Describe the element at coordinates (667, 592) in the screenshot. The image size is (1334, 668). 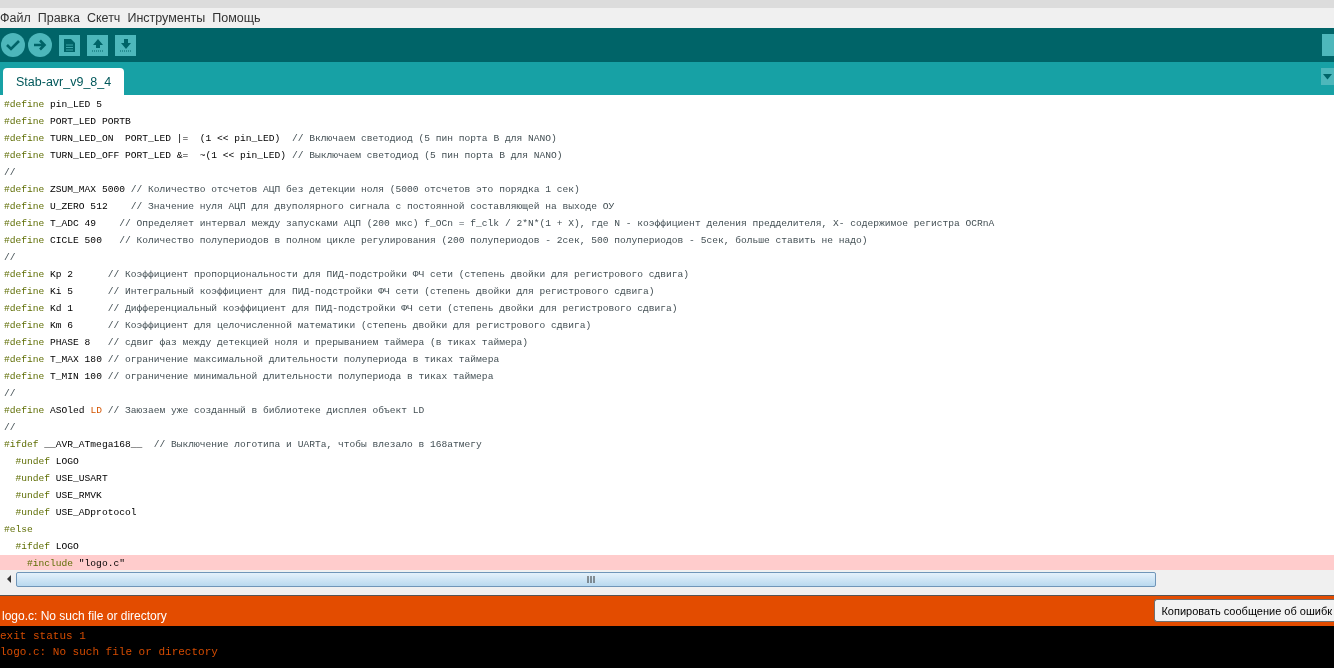
I see `splitter-bar` at that location.